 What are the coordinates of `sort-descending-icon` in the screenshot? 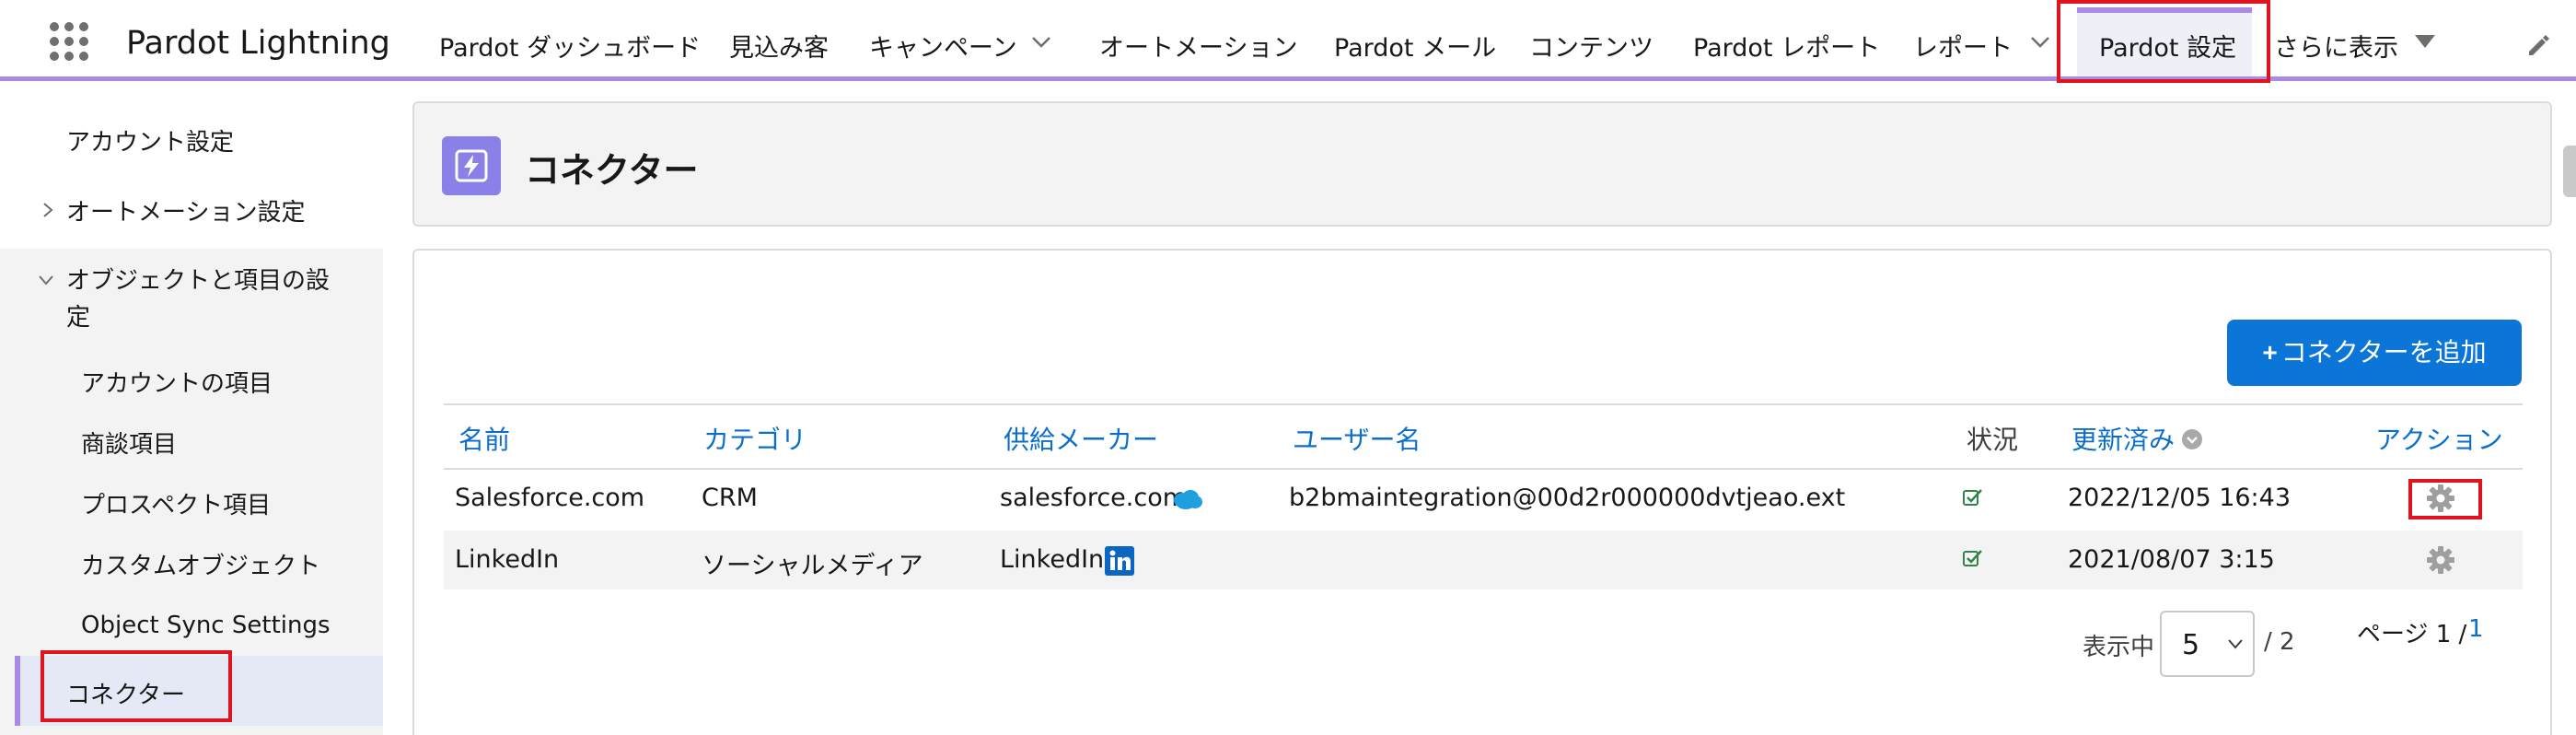 It's located at (2192, 439).